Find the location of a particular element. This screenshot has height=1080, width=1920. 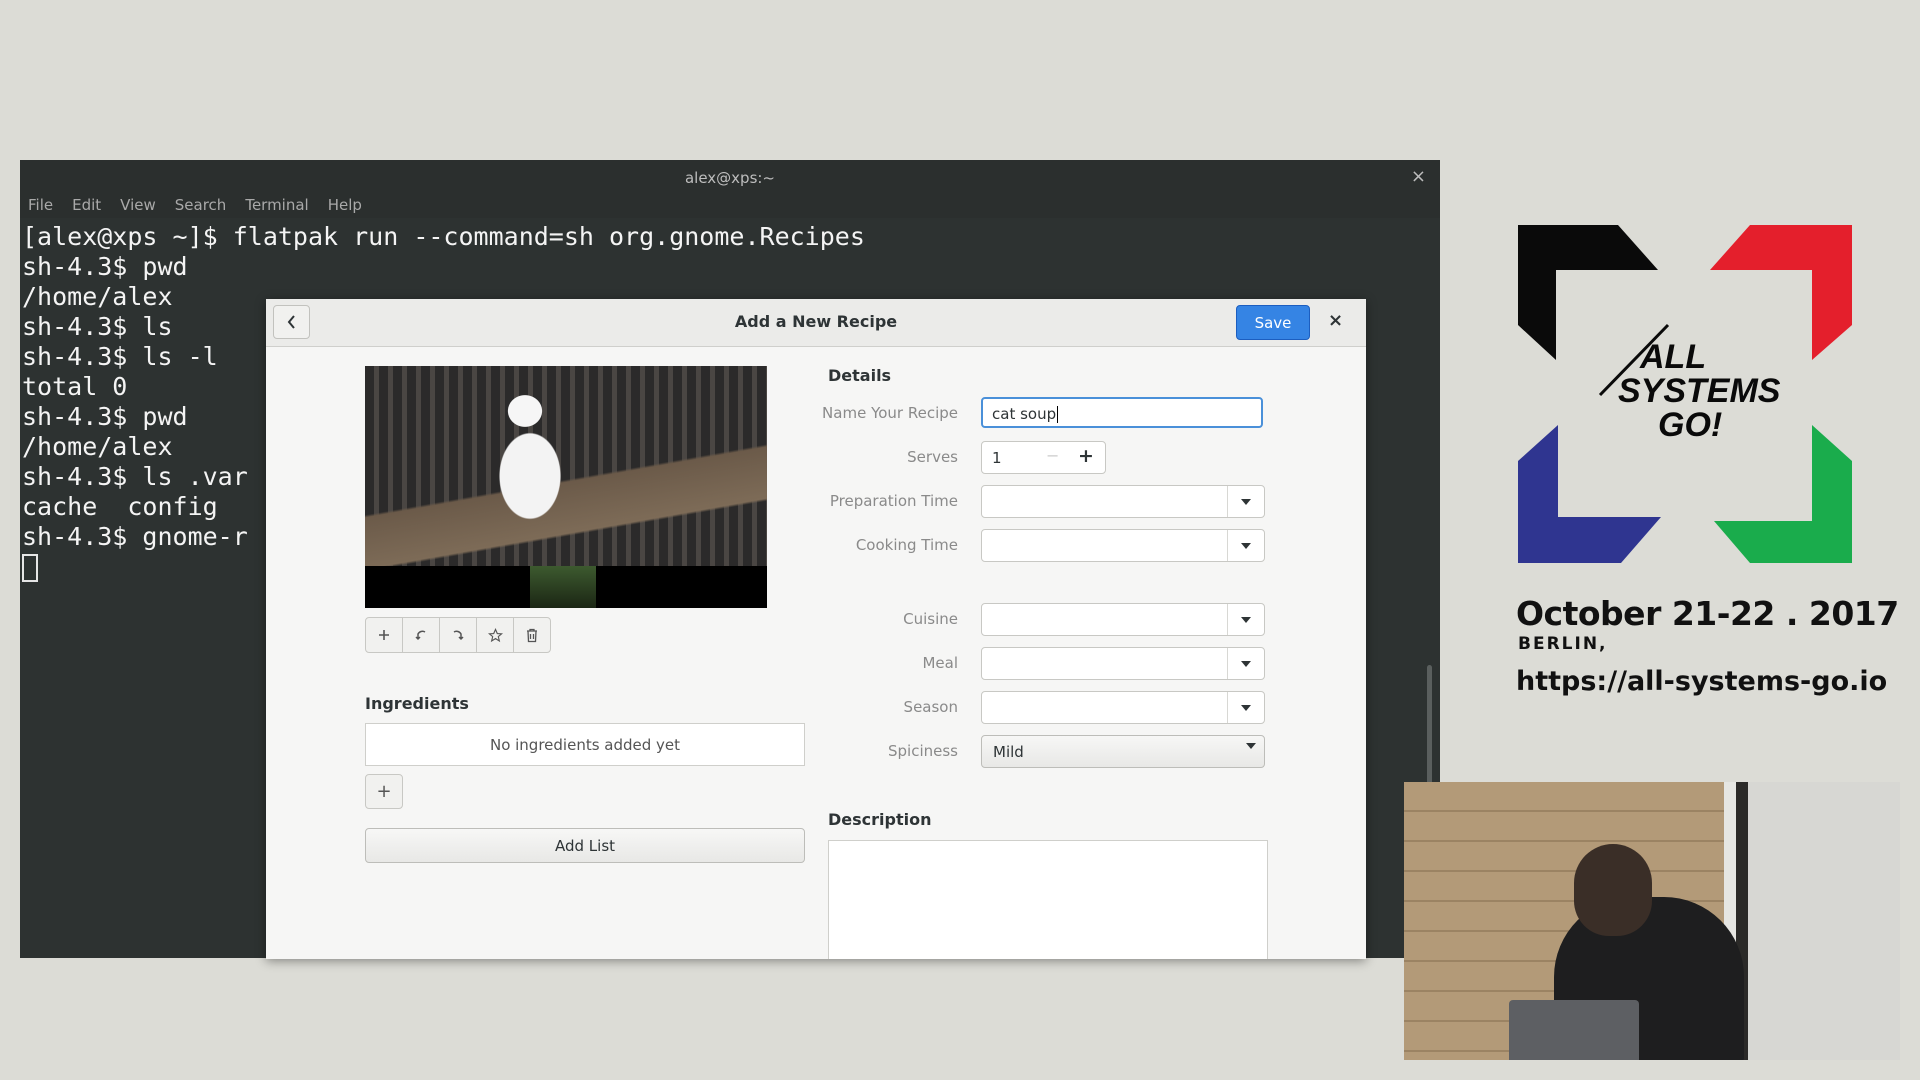

favorite-image-button is located at coordinates (495, 635).